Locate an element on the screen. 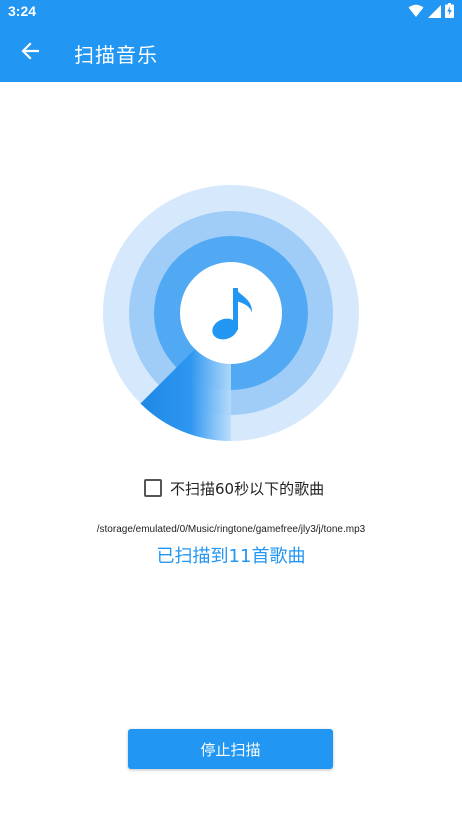  center-disc is located at coordinates (231, 313).